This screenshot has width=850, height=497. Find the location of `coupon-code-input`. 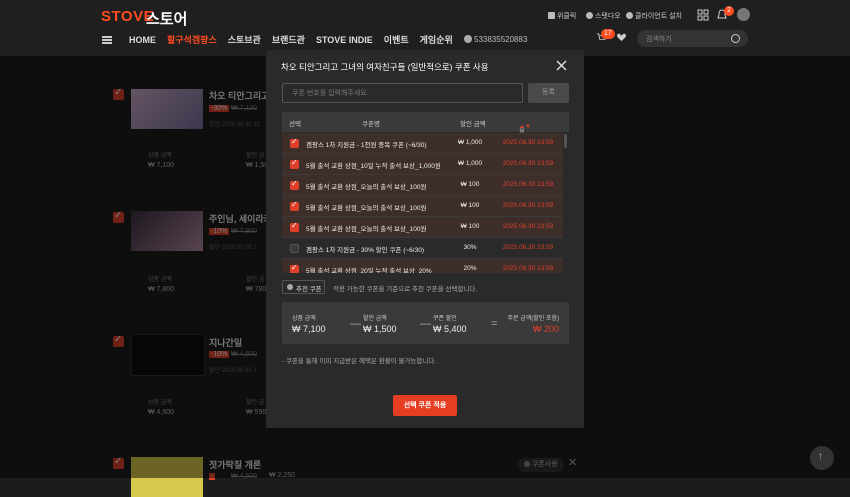

coupon-code-input is located at coordinates (402, 93).